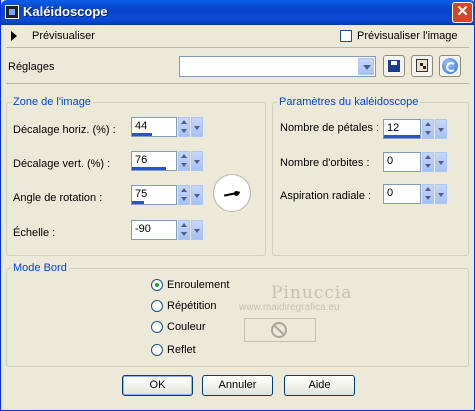 This screenshot has height=411, width=475. I want to click on cancel-button: Annuler, so click(237, 385).